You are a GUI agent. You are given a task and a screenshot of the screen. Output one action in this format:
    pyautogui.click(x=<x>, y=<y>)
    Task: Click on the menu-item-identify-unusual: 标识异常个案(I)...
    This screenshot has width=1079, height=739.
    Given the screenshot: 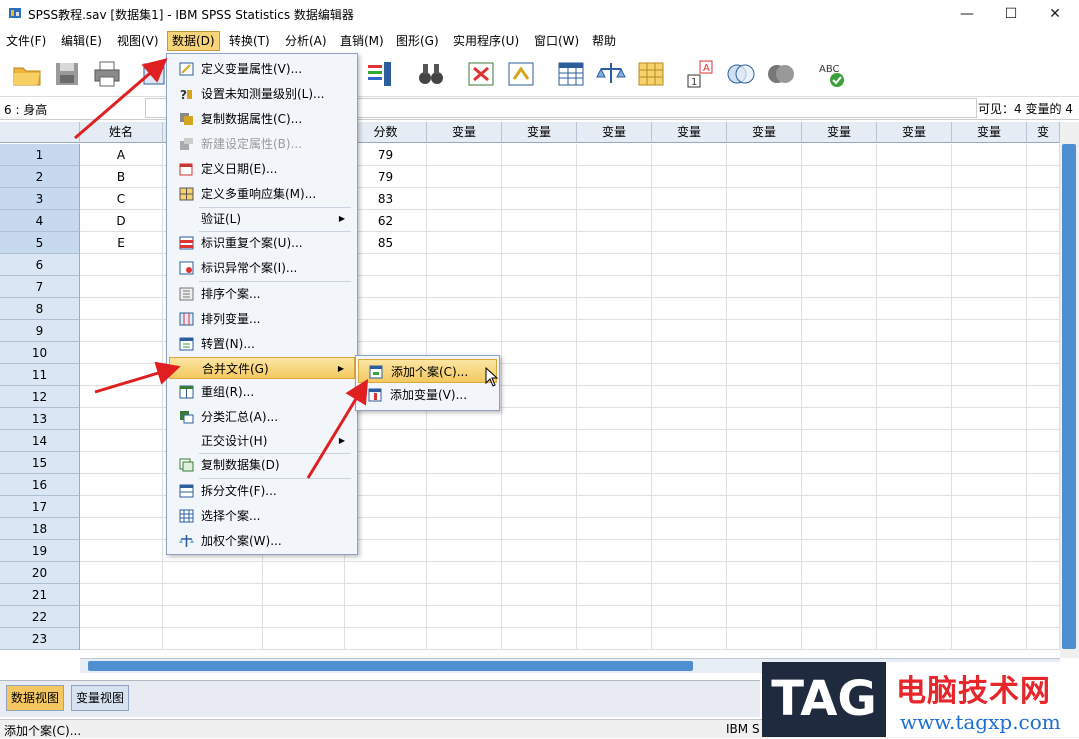 What is the action you would take?
    pyautogui.click(x=262, y=268)
    